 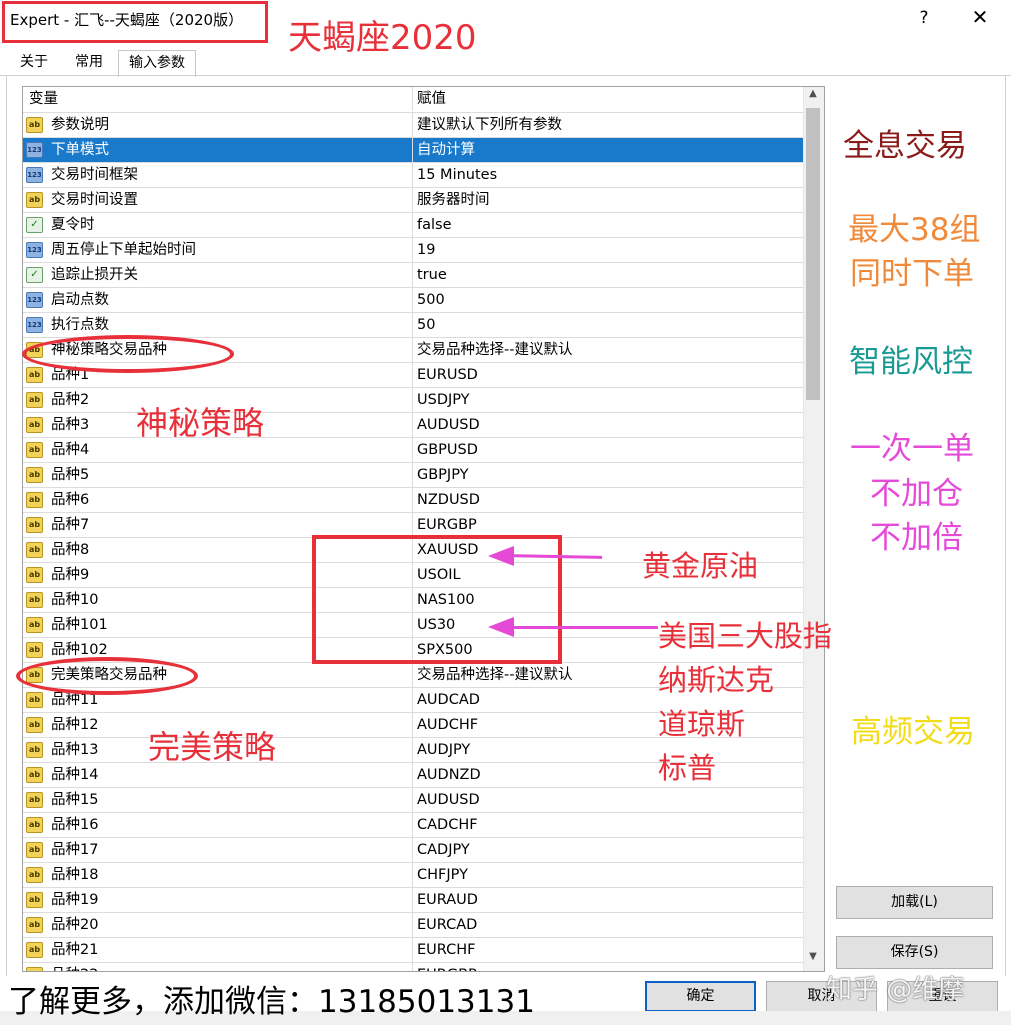 I want to click on close-button: ✕, so click(x=980, y=17).